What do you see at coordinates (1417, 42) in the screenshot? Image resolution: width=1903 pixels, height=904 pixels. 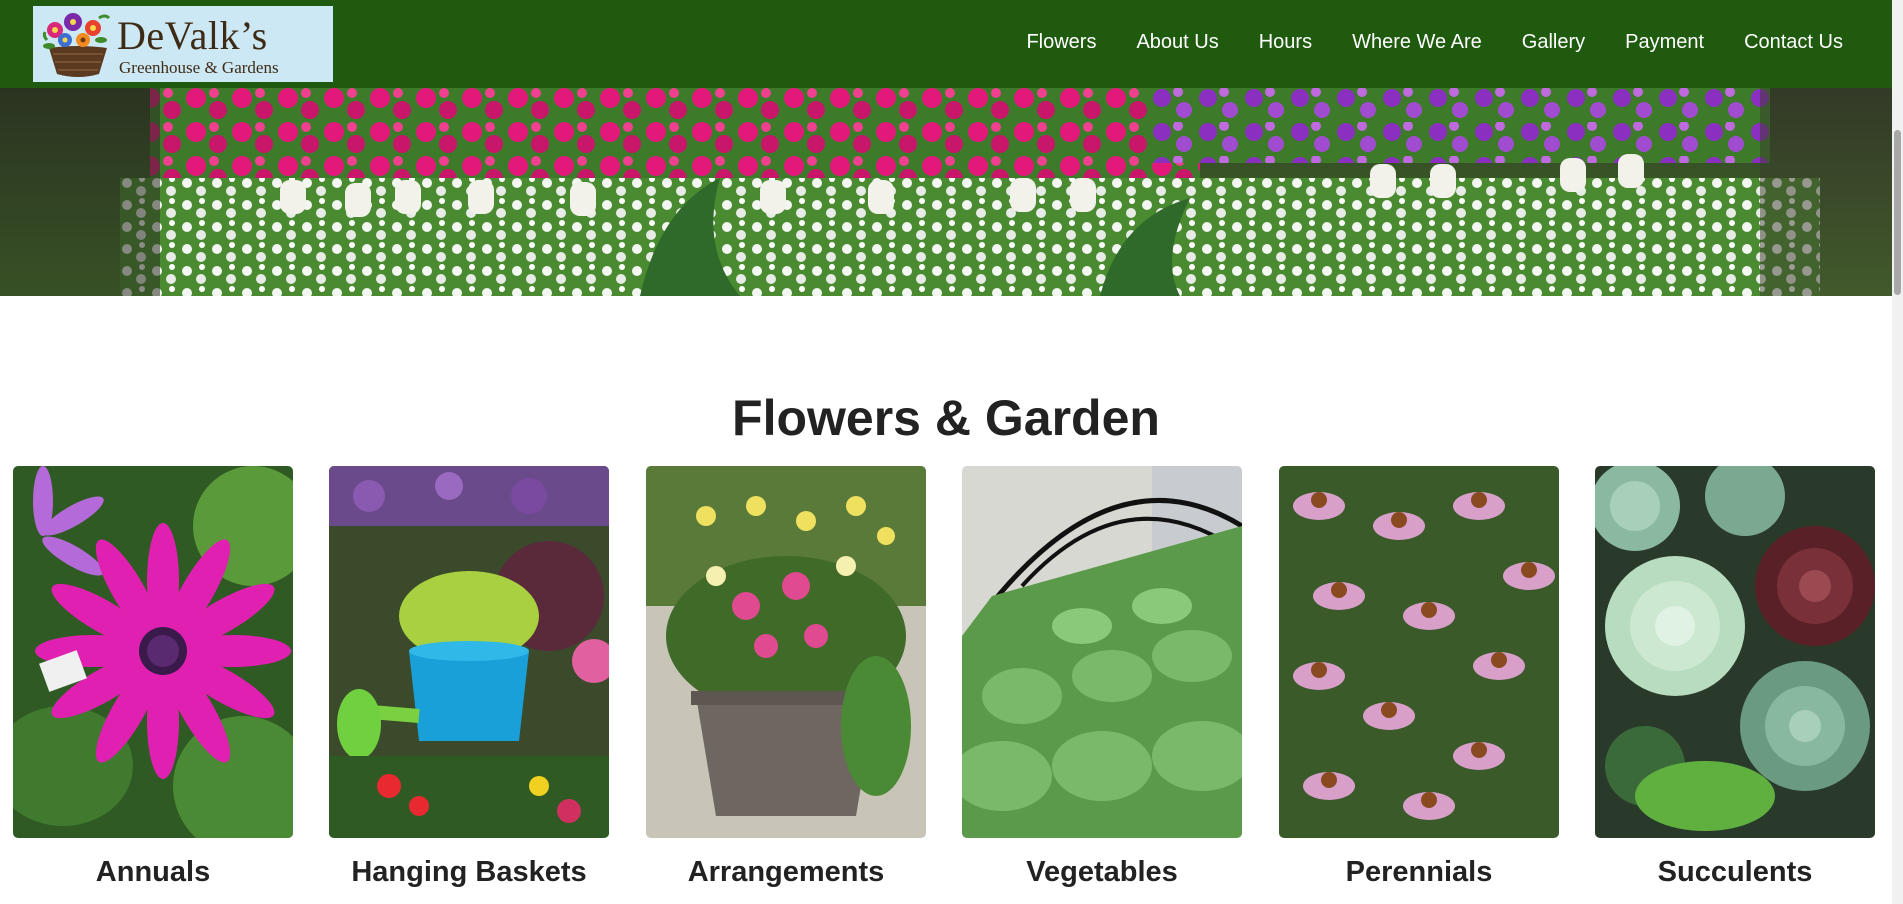 I see `nav-where-we-are: Where We Are` at bounding box center [1417, 42].